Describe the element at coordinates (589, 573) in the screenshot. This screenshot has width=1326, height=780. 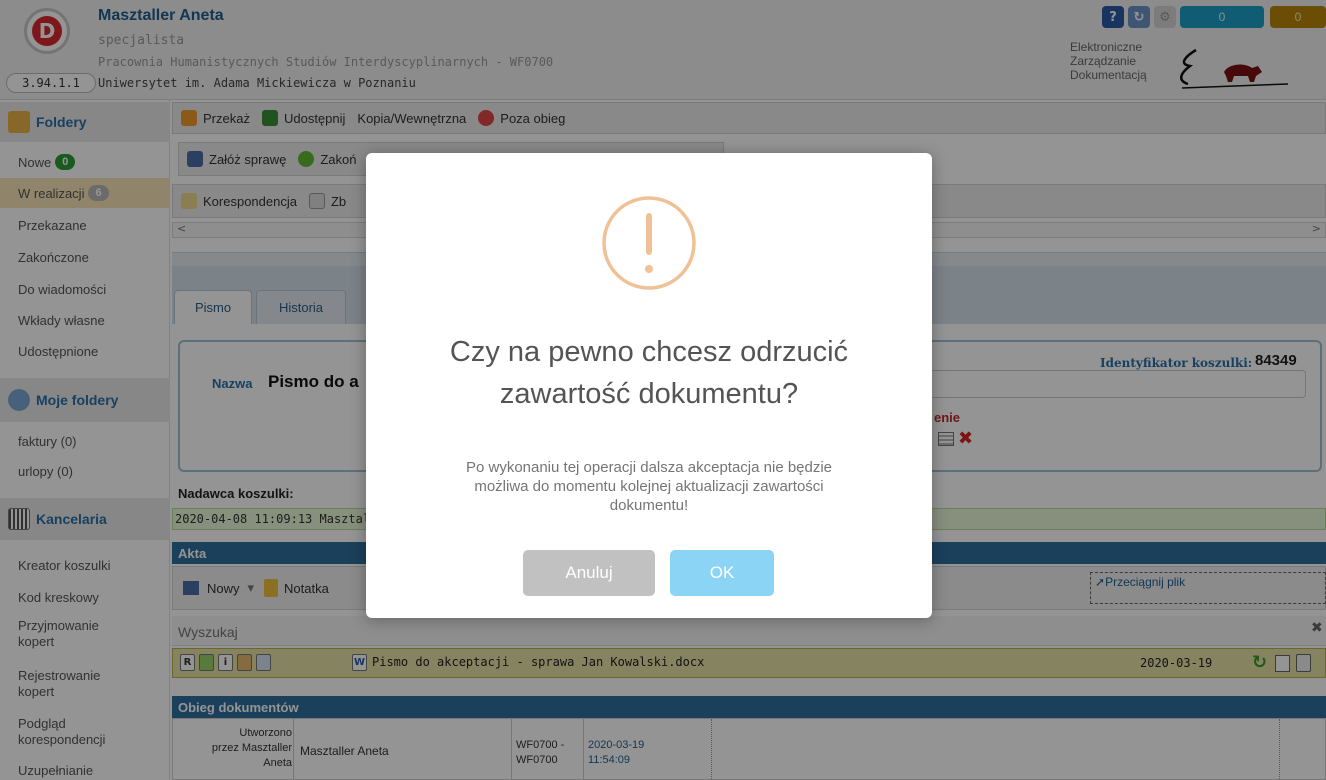
I see `cancel-button: Anuluj` at that location.